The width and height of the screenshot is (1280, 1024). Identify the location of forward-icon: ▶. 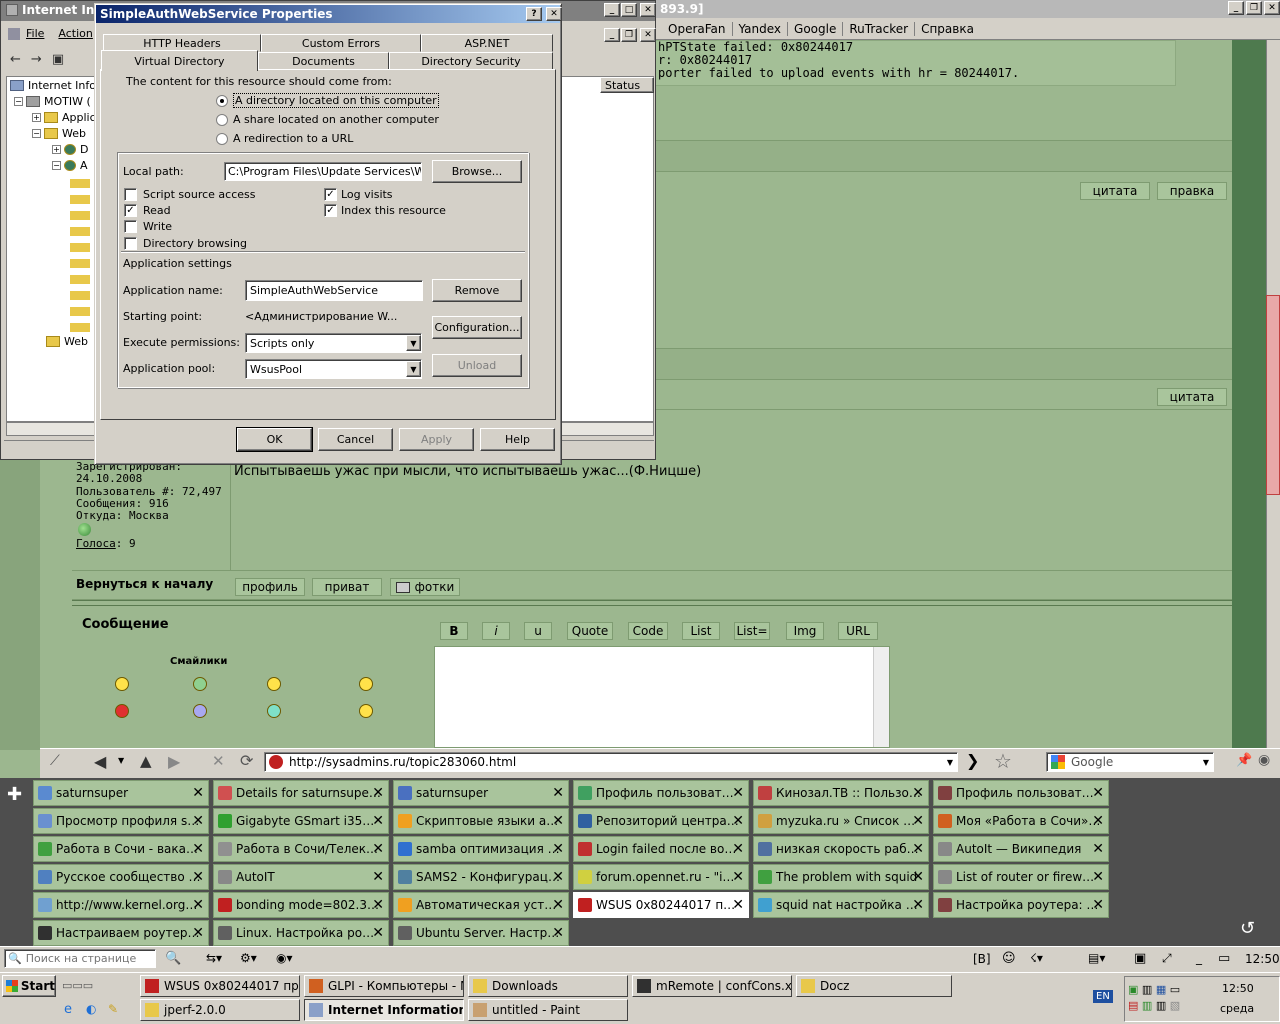
(174, 761).